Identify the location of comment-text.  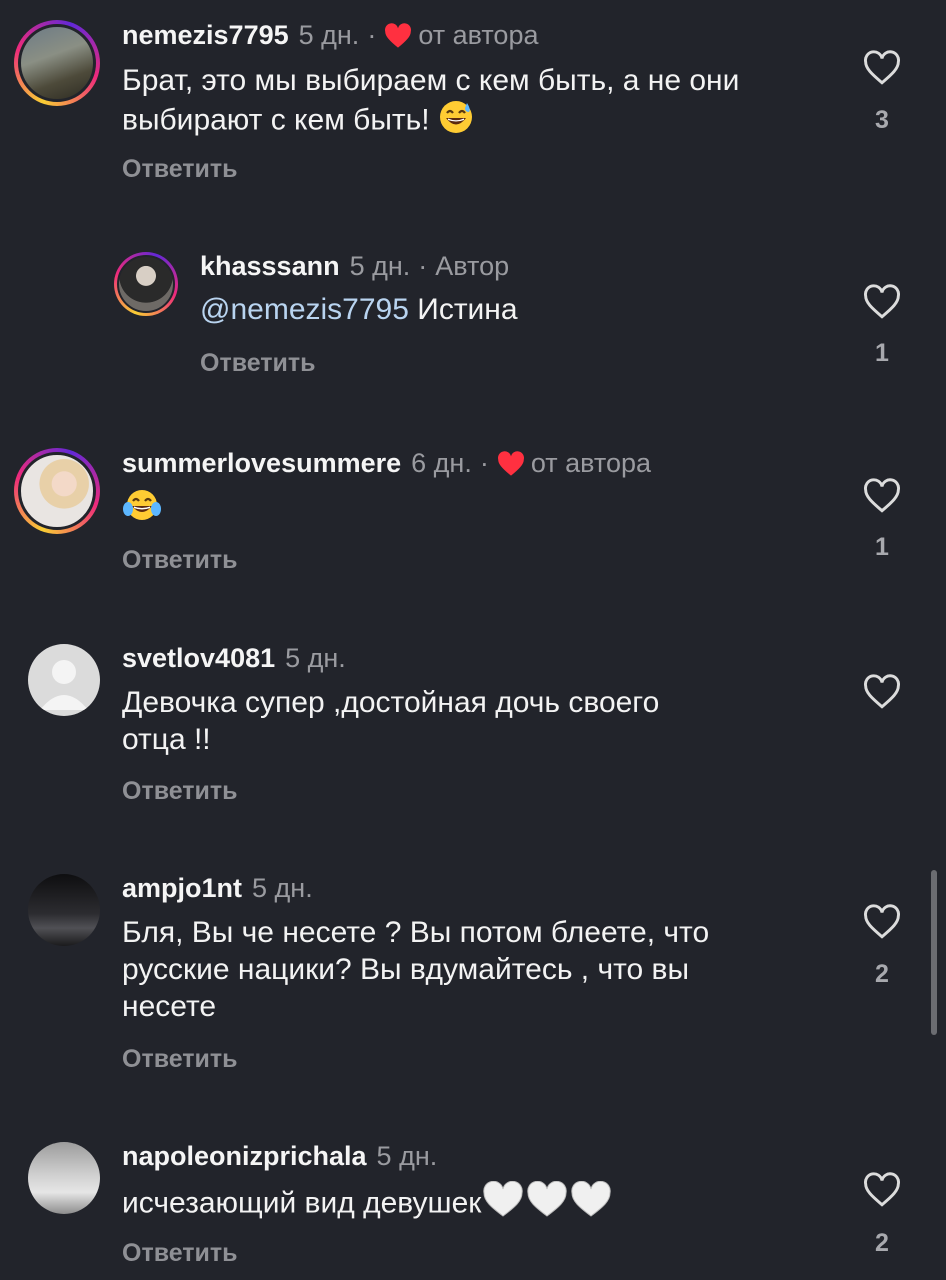
(472, 509).